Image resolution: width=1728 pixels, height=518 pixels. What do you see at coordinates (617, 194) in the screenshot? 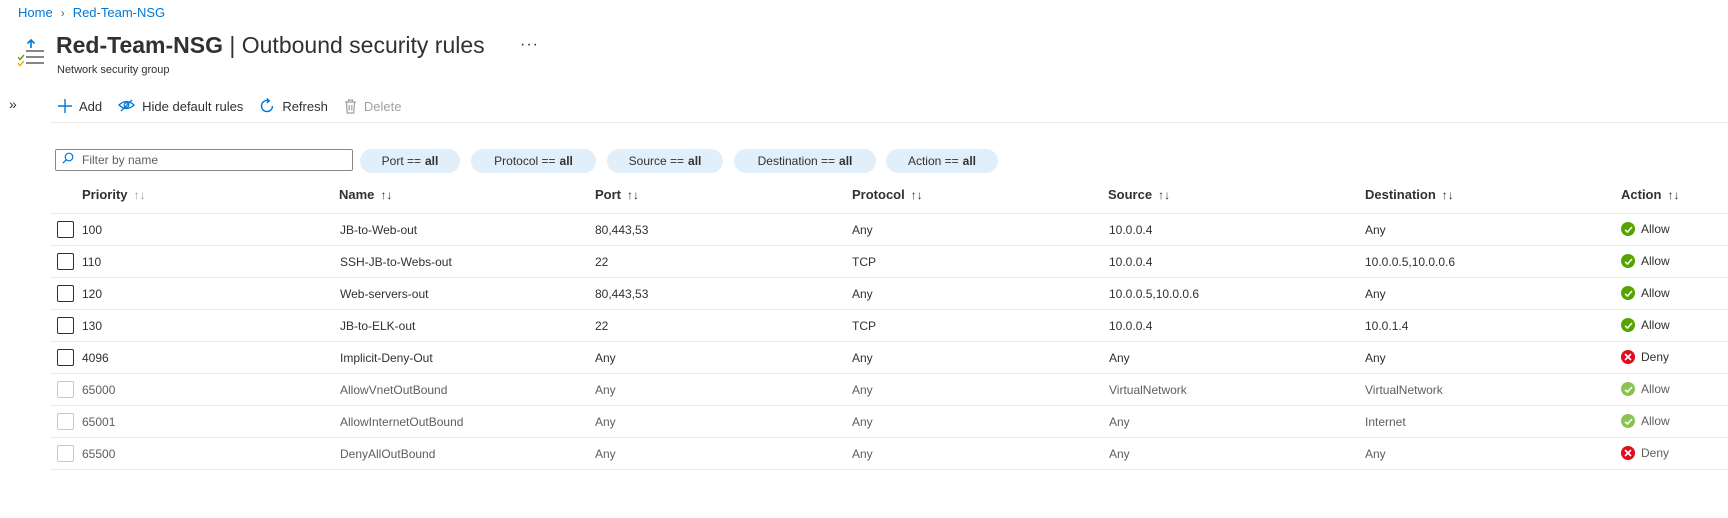
I see `column-header-port: Port ↑↓` at bounding box center [617, 194].